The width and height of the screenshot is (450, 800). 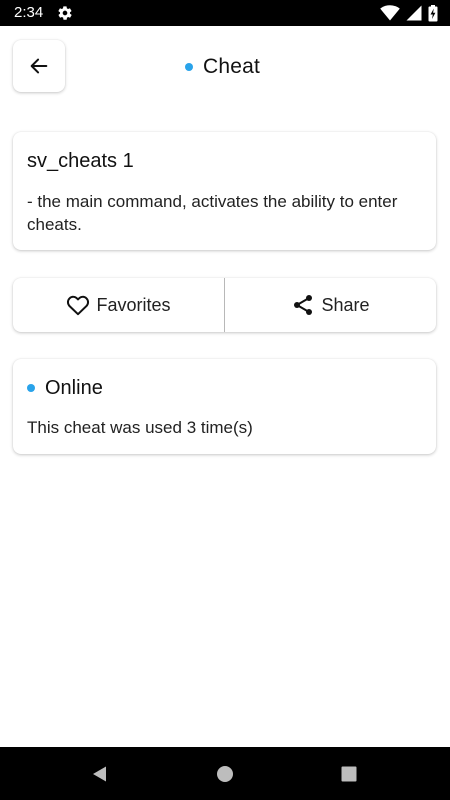 I want to click on gear-icon, so click(x=65, y=13).